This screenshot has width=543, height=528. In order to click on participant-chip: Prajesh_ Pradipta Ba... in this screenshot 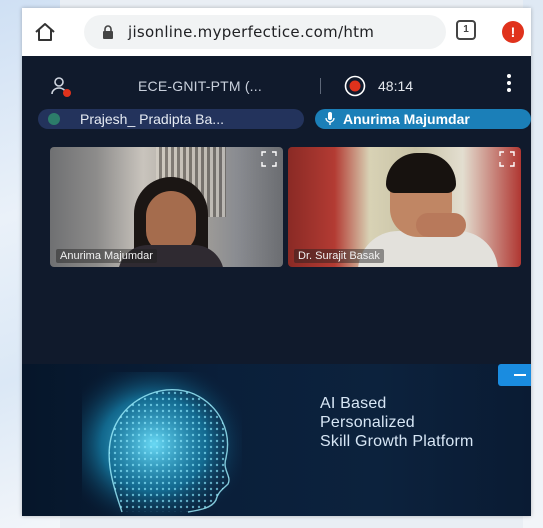, I will do `click(171, 119)`.